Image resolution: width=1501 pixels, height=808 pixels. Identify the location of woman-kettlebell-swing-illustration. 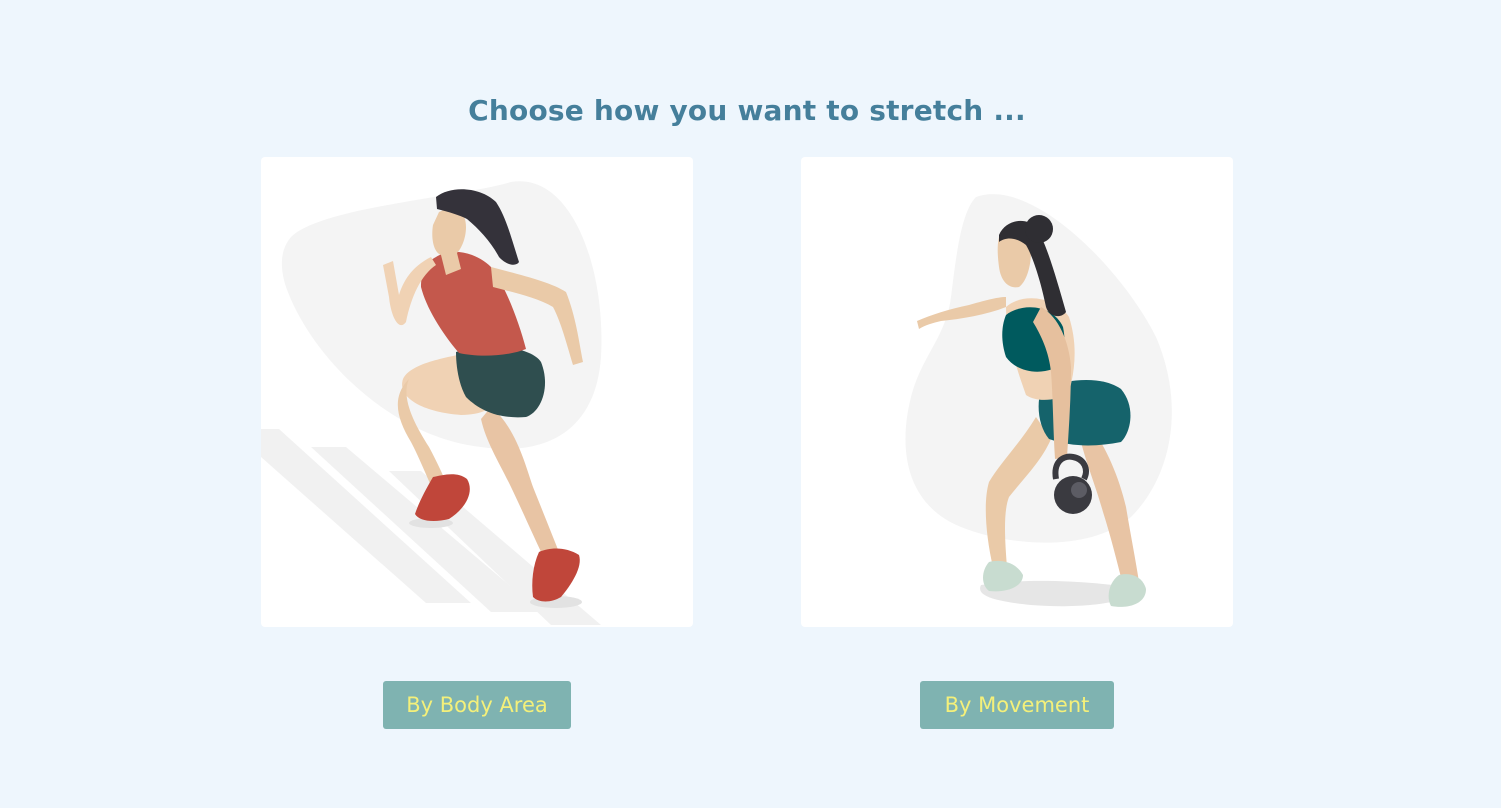
(1038, 400).